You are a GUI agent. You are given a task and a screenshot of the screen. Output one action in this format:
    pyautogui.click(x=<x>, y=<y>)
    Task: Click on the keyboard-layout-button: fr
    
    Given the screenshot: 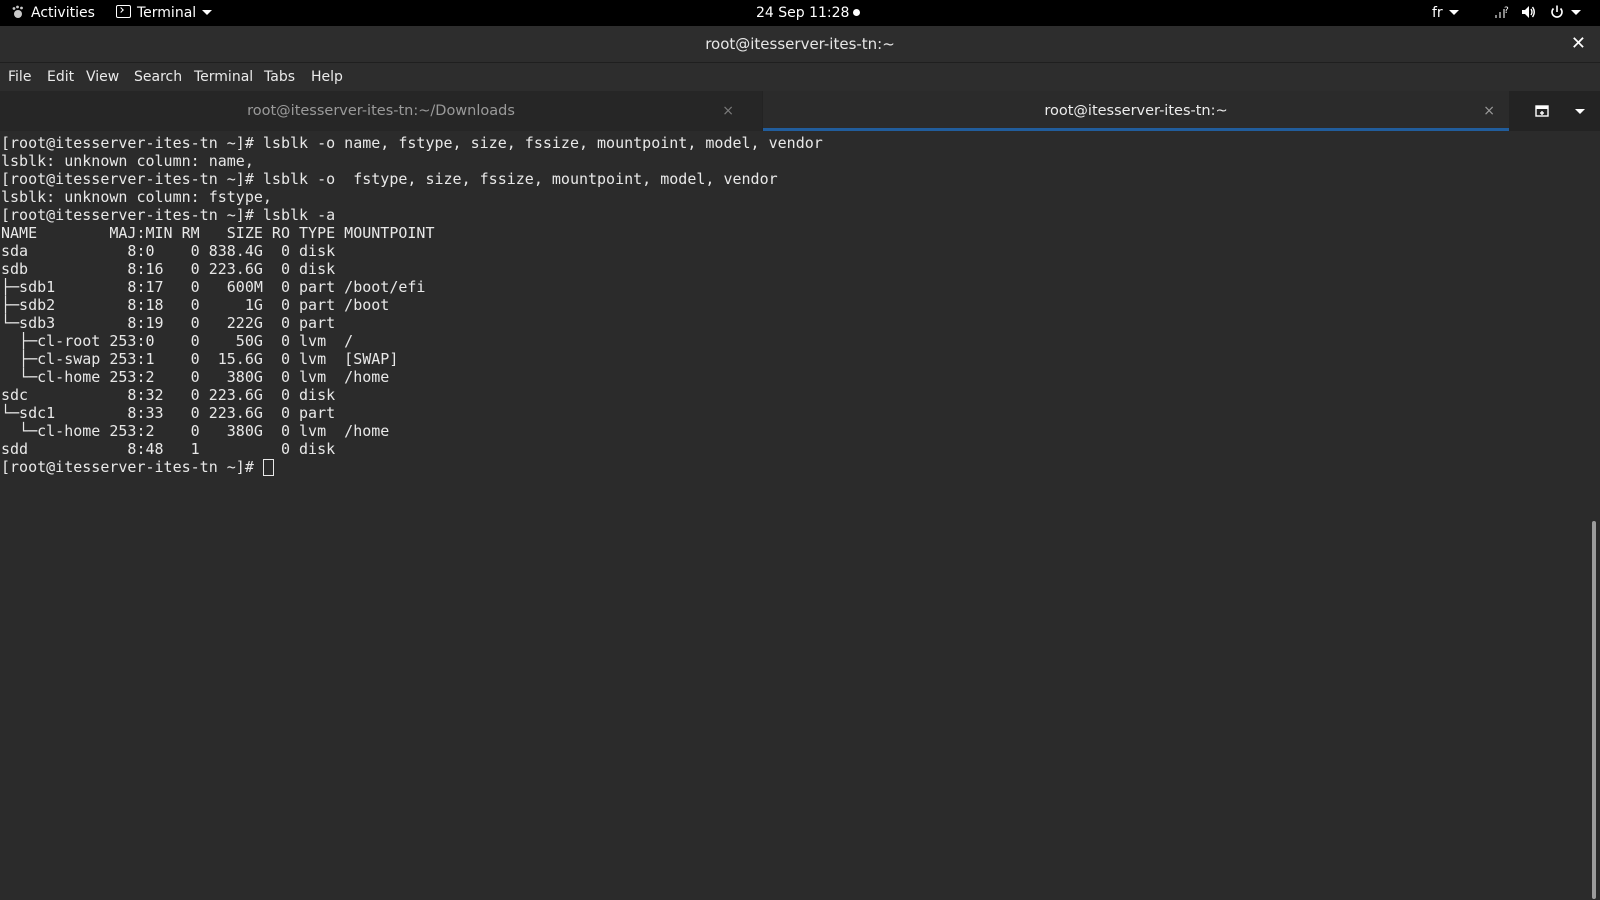 What is the action you would take?
    pyautogui.click(x=1445, y=13)
    